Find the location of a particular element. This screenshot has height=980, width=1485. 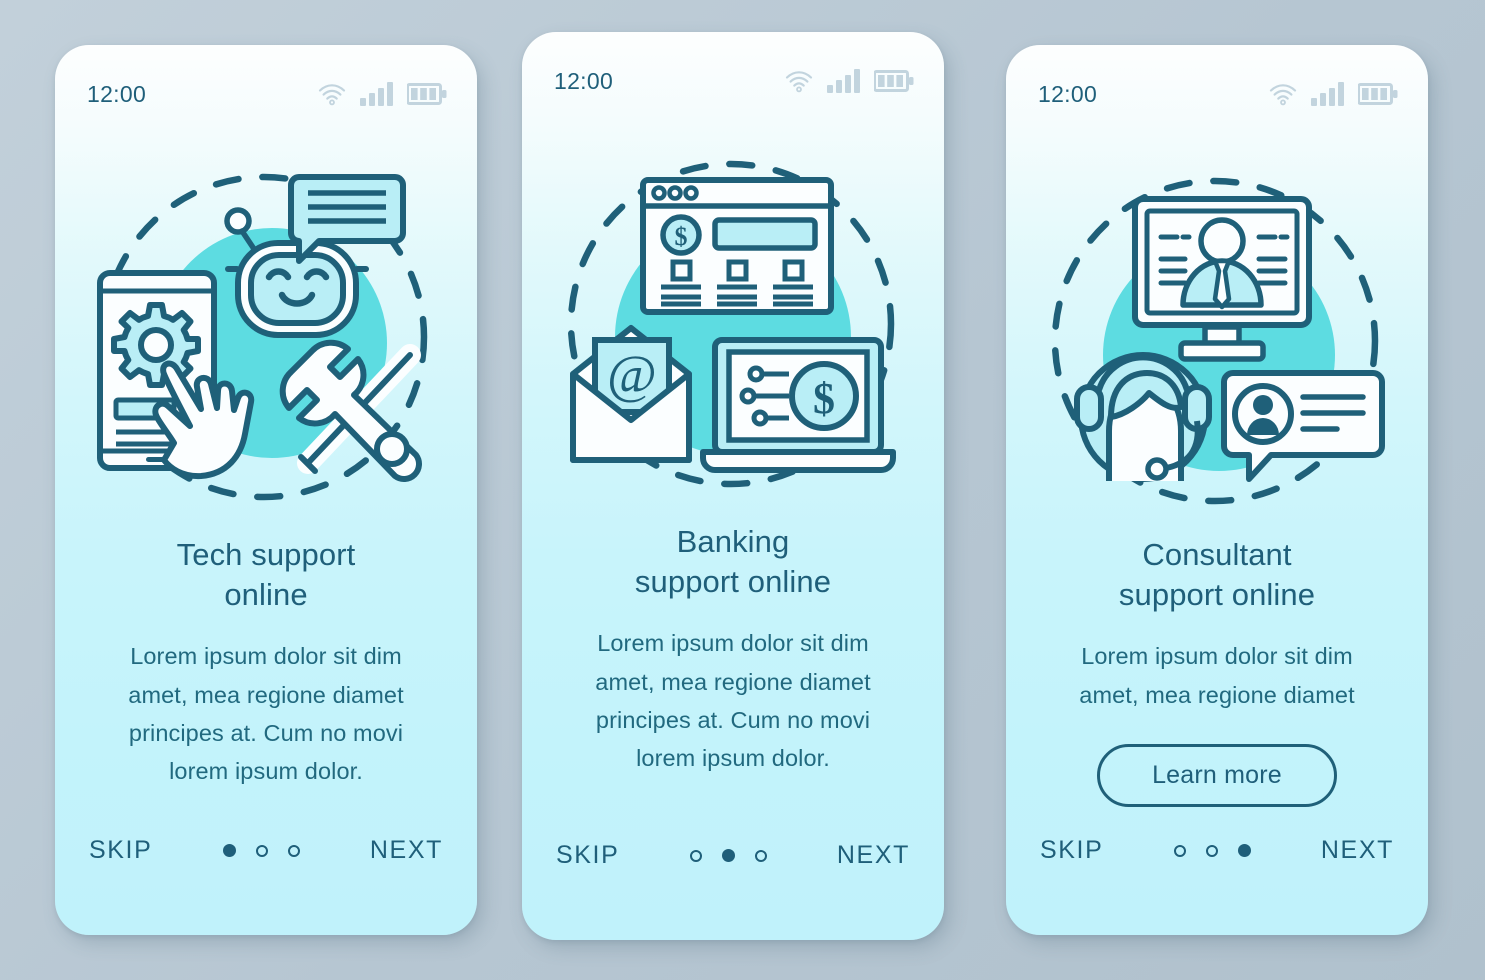

laptop-icon: $ is located at coordinates (798, 405).